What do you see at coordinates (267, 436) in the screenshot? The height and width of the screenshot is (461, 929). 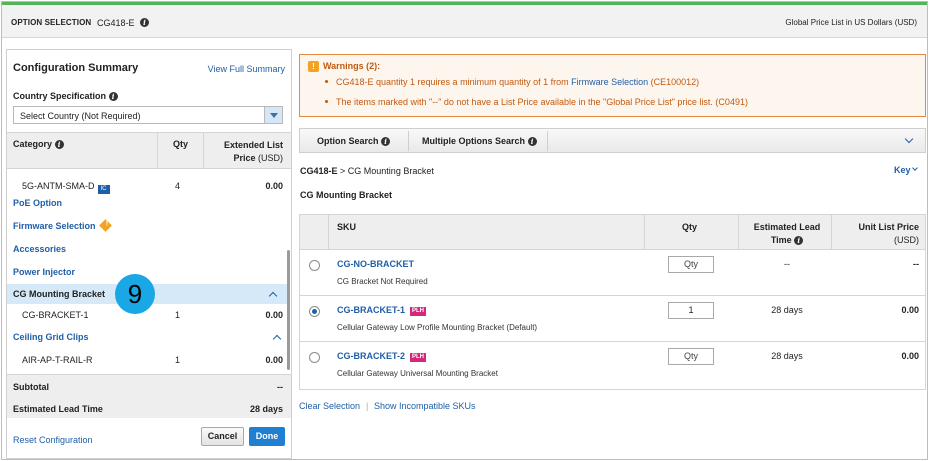 I see `done-button: Done` at bounding box center [267, 436].